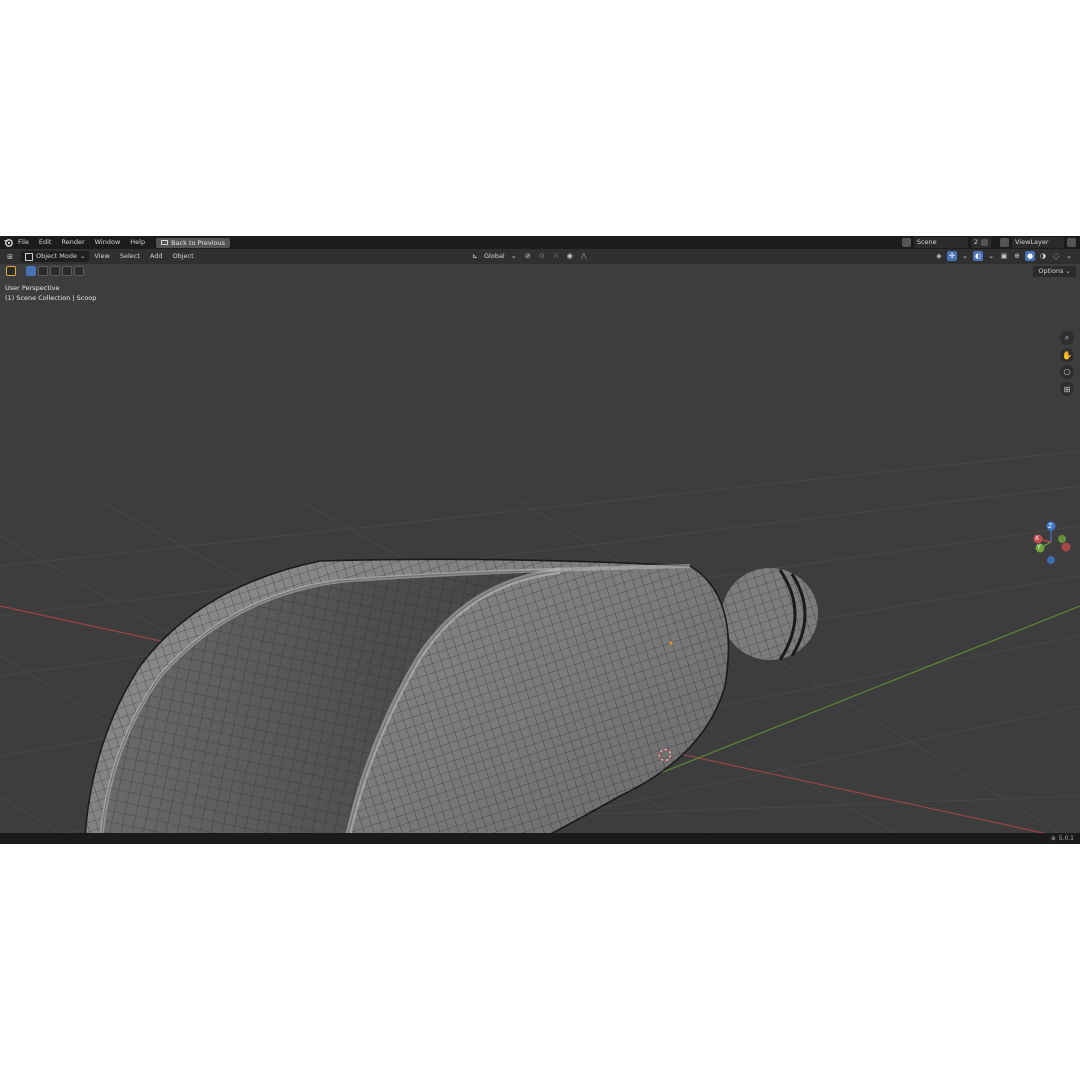  What do you see at coordinates (1004, 242) in the screenshot?
I see `view-layer-icon` at bounding box center [1004, 242].